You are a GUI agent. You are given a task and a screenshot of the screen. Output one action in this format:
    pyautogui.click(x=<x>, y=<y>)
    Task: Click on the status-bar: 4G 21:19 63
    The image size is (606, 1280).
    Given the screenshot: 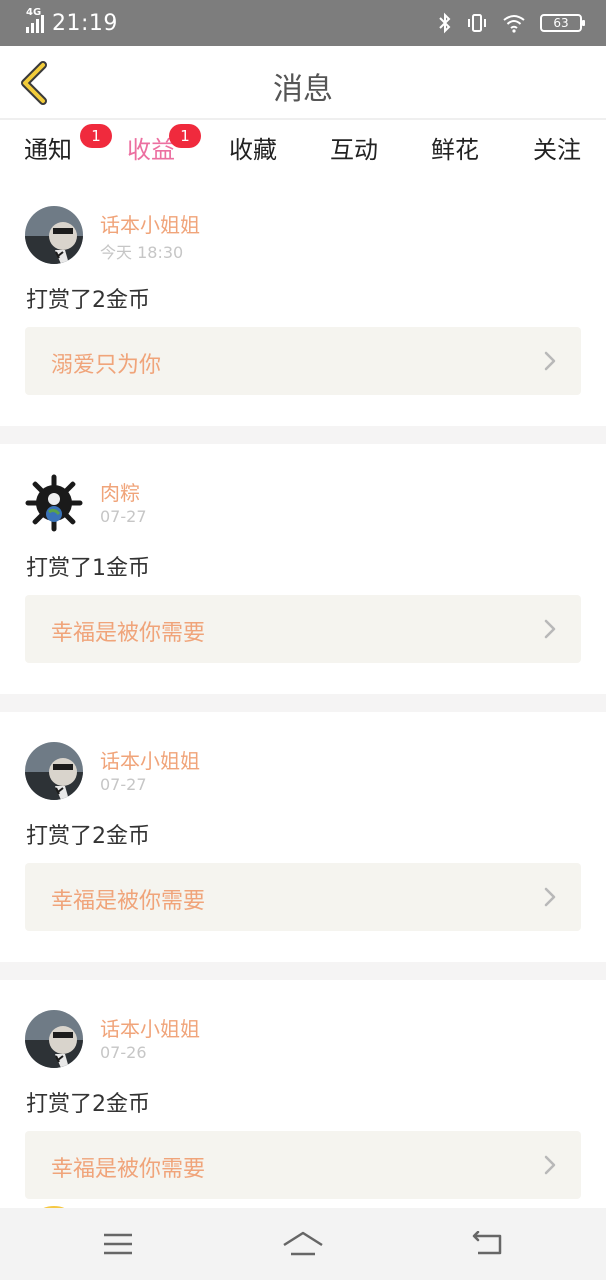 What is the action you would take?
    pyautogui.click(x=303, y=23)
    